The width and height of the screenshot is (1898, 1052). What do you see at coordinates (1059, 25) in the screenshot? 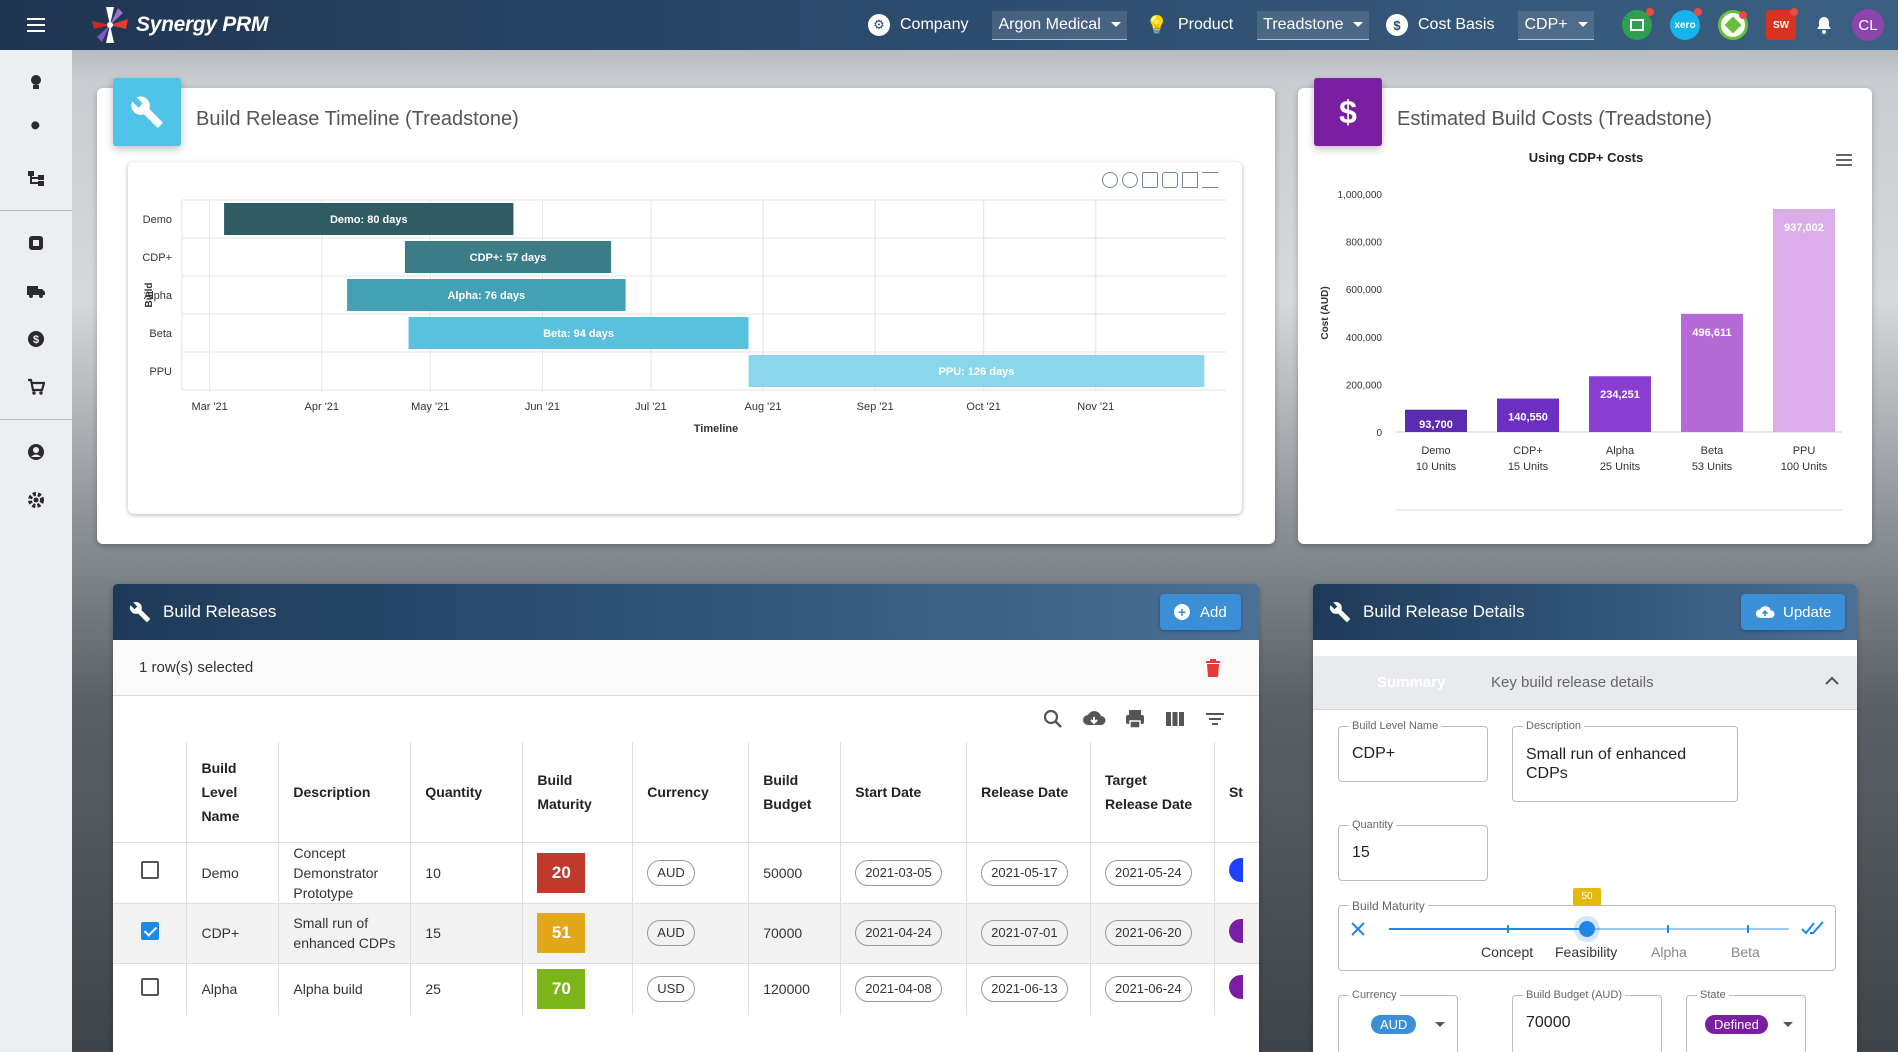
I see `company-dropdown: Argon Medical` at bounding box center [1059, 25].